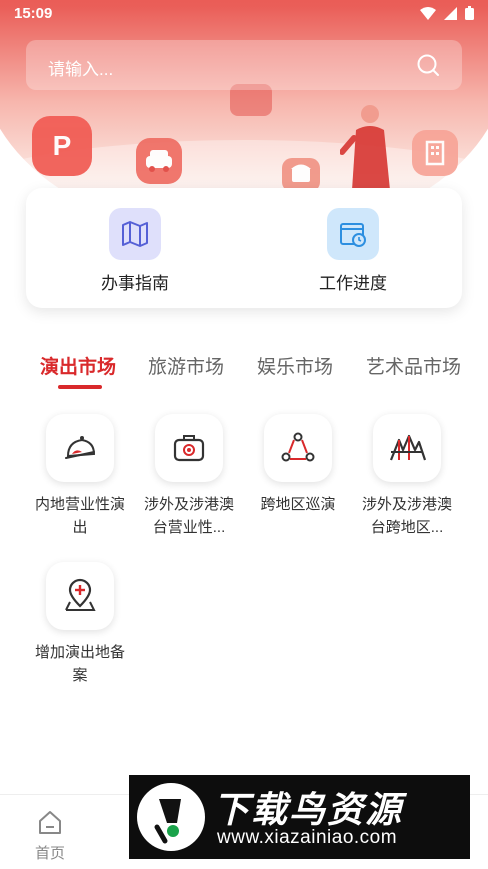  I want to click on battery-icon, so click(469, 14).